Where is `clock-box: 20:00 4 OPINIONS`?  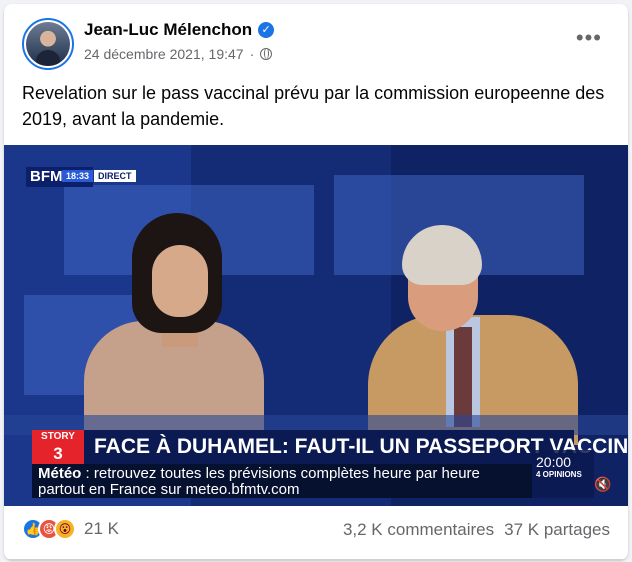
clock-box: 20:00 4 OPINIONS is located at coordinates (563, 474).